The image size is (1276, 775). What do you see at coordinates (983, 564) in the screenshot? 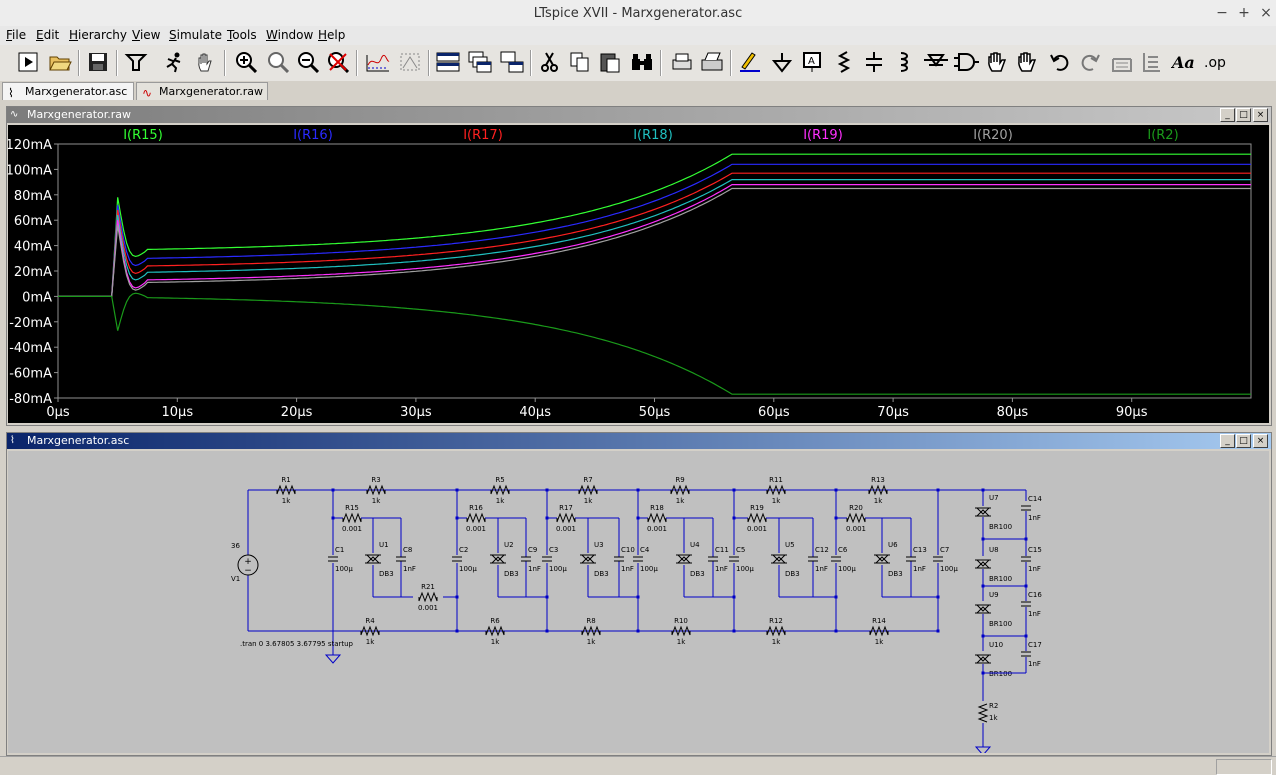
I see `breakover-u8` at bounding box center [983, 564].